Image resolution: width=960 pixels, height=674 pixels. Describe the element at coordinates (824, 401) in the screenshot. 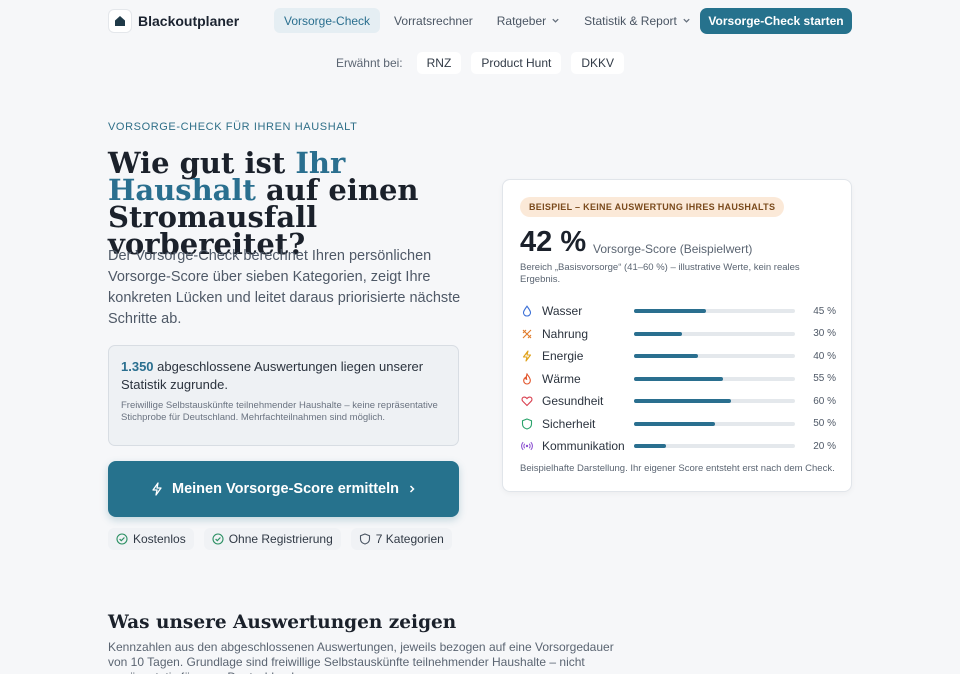

I see `category-percent: 60 %` at that location.